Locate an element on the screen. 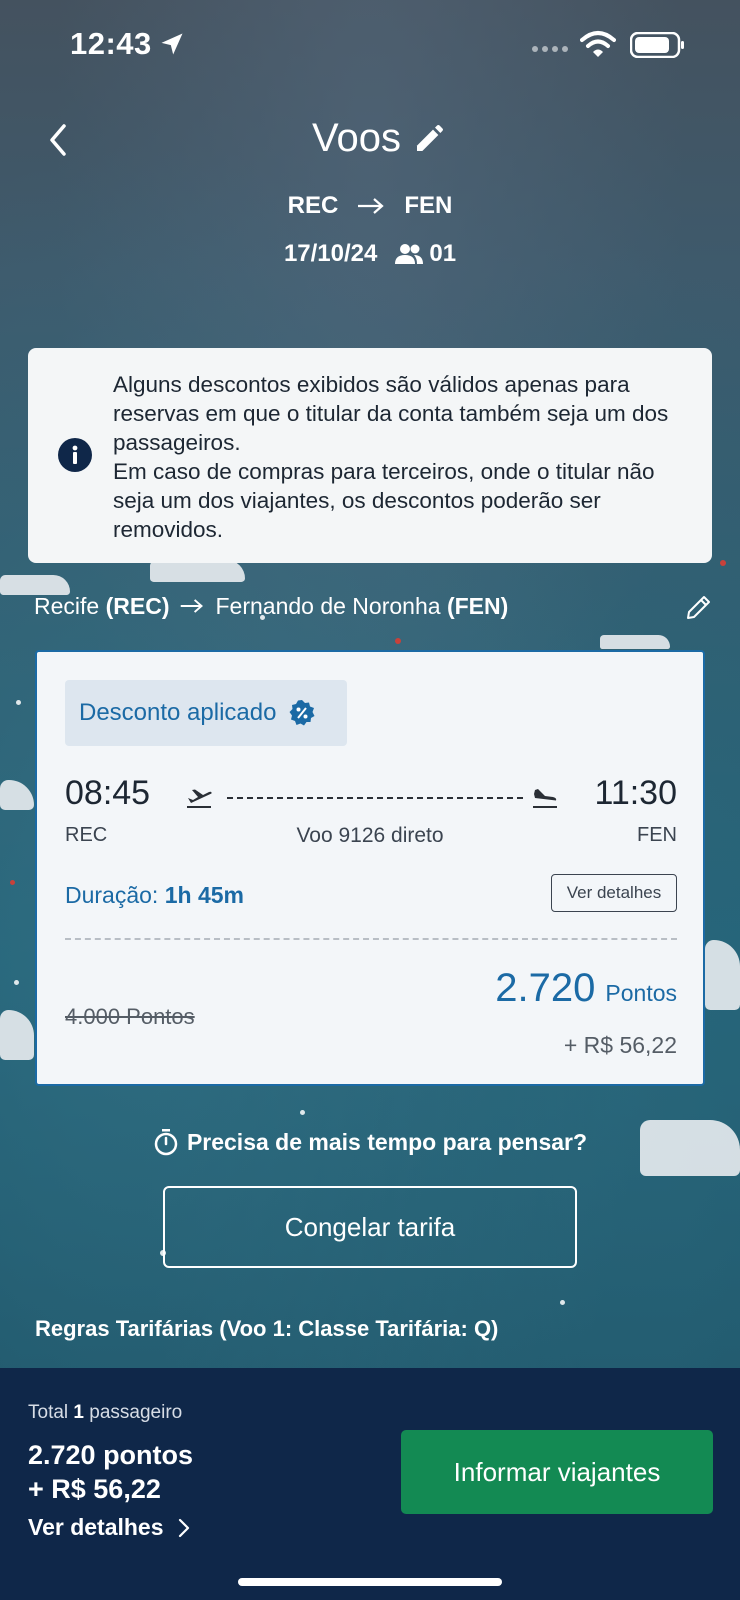 The height and width of the screenshot is (1600, 740). landing-icon is located at coordinates (545, 798).